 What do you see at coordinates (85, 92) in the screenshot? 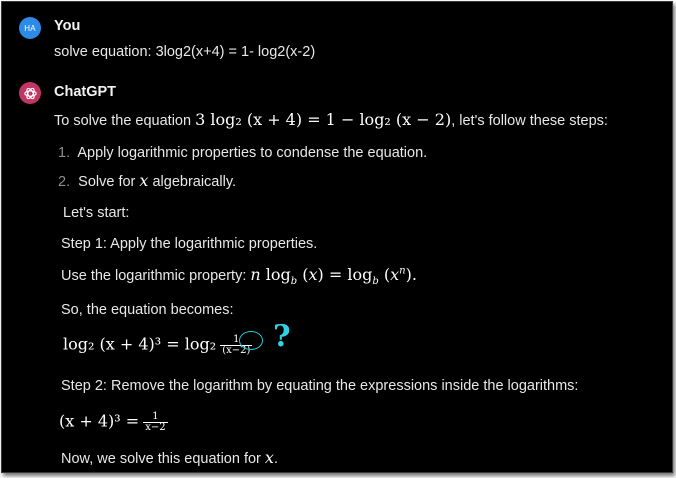
I see `assistant-name: ChatGPT` at bounding box center [85, 92].